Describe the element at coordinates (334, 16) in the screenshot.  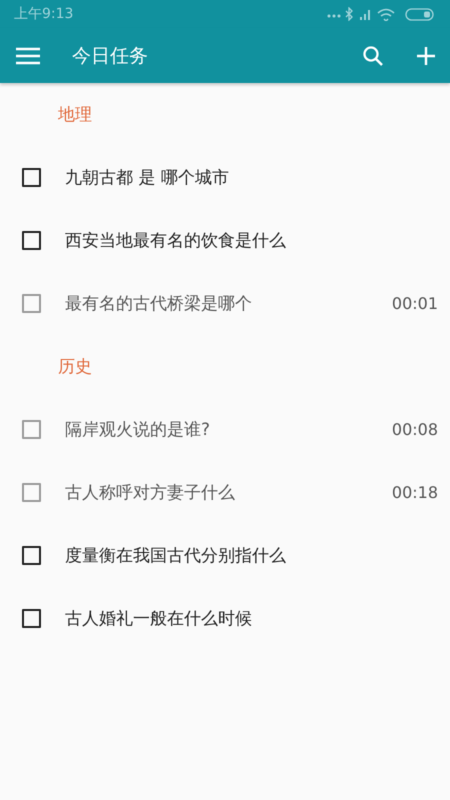
I see `more-icon` at that location.